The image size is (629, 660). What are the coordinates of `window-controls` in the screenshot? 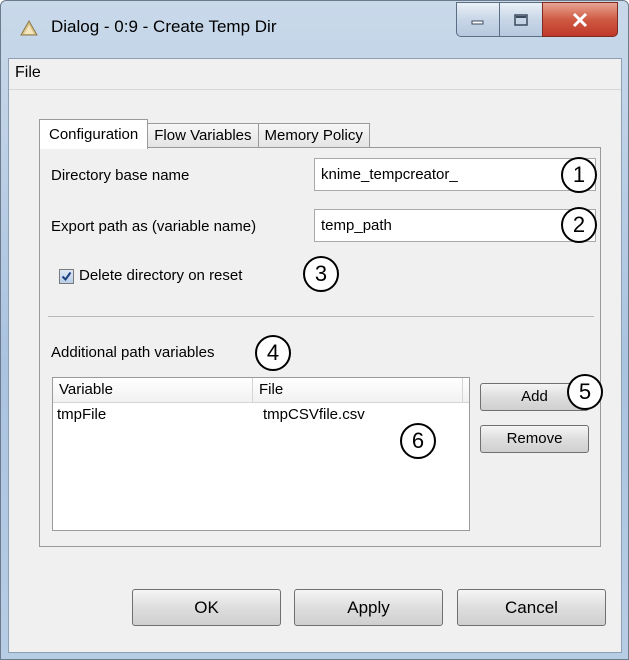 It's located at (537, 20).